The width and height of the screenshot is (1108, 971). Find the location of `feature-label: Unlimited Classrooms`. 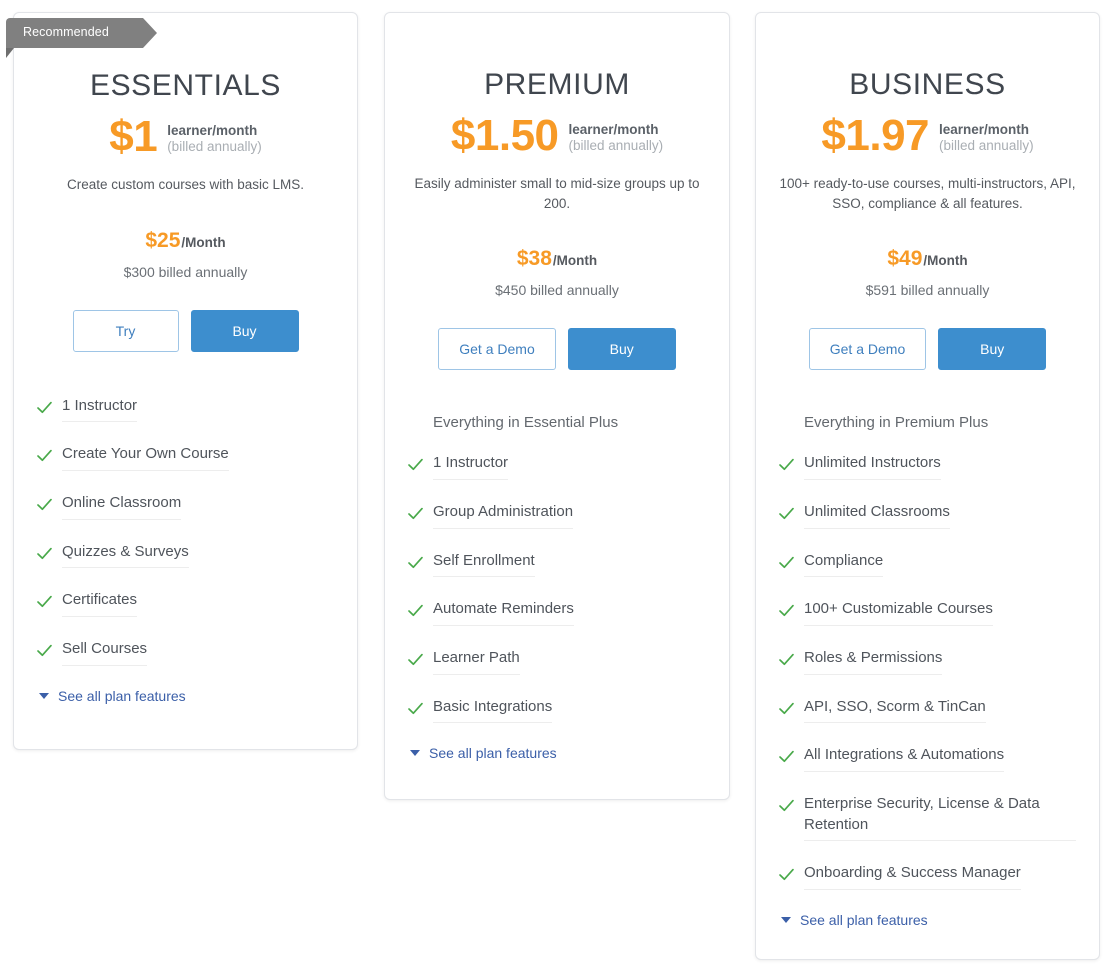

feature-label: Unlimited Classrooms is located at coordinates (877, 515).